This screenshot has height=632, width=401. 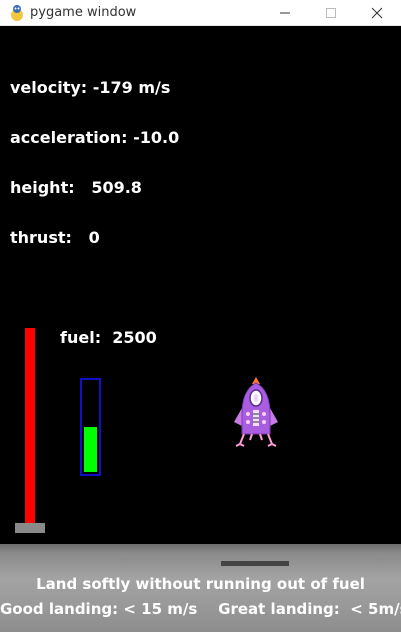 I want to click on acceleration-readout: acceleration: -10.0, so click(x=95, y=137).